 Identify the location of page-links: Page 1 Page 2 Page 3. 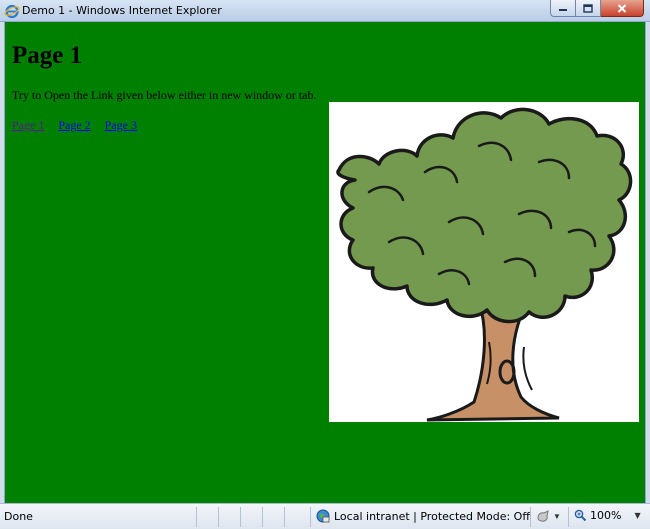
(74, 125).